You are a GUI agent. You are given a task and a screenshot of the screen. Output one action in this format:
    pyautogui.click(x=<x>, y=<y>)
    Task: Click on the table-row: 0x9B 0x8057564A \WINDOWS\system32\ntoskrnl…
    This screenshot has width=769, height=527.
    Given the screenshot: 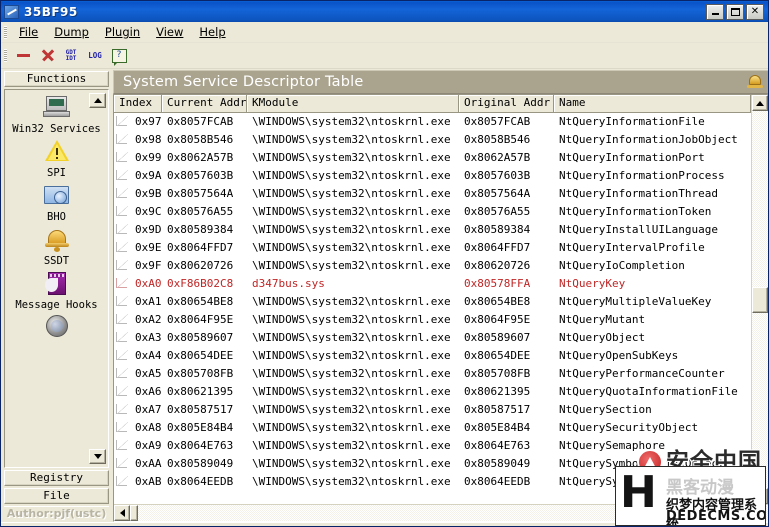 What is the action you would take?
    pyautogui.click(x=432, y=194)
    